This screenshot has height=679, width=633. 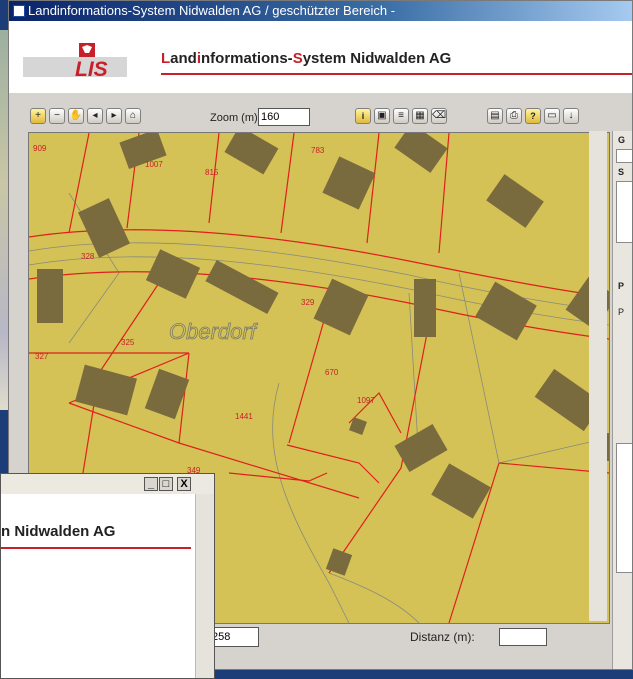 What do you see at coordinates (214, 331) in the screenshot?
I see `place-label: Oberdorf` at bounding box center [214, 331].